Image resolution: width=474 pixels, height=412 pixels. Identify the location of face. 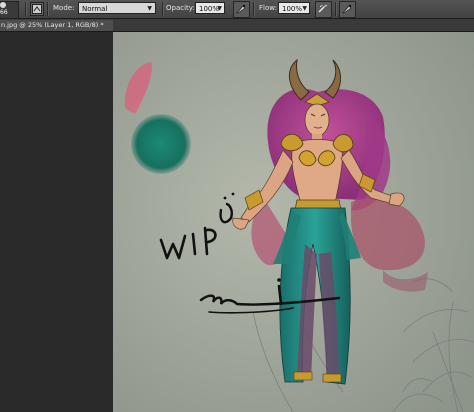
(317, 120).